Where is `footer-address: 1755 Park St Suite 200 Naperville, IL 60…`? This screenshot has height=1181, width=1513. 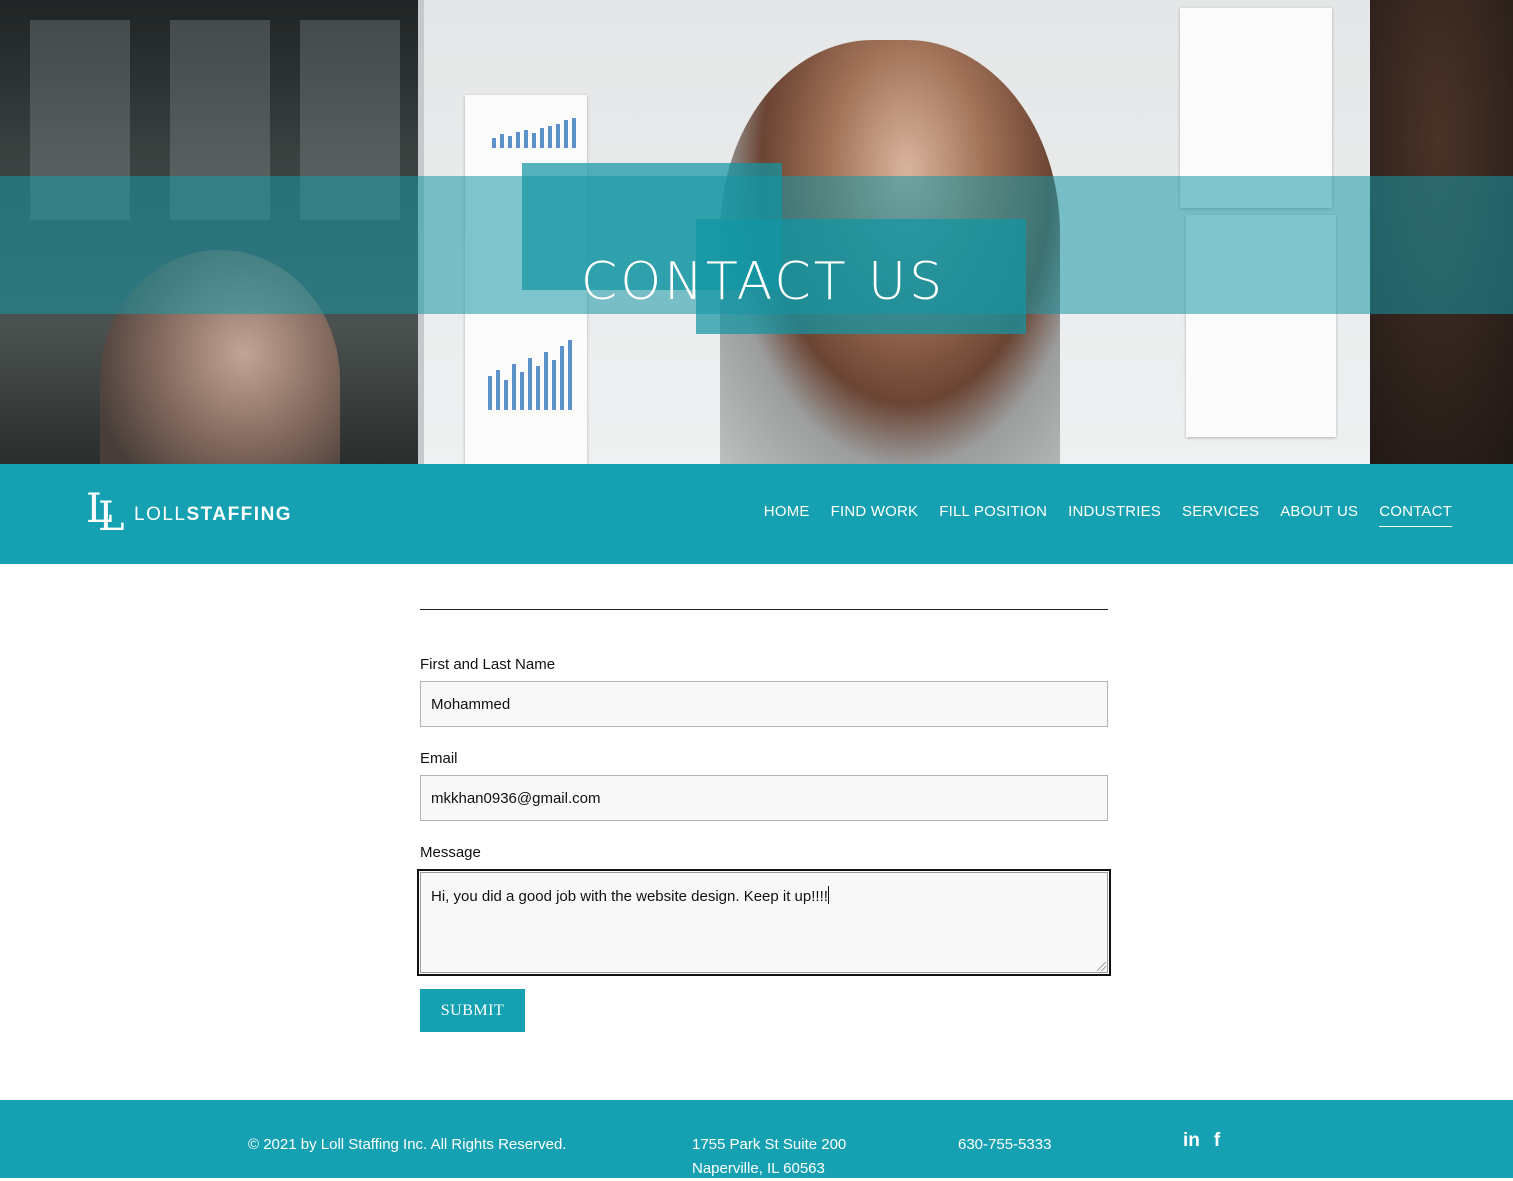
footer-address: 1755 Park St Suite 200 Naperville, IL 60… is located at coordinates (769, 1157).